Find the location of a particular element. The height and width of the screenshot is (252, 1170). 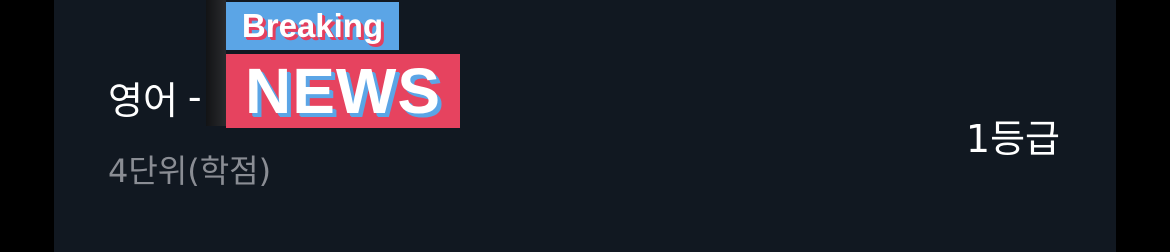

breaking-label: Breaking is located at coordinates (312, 25).